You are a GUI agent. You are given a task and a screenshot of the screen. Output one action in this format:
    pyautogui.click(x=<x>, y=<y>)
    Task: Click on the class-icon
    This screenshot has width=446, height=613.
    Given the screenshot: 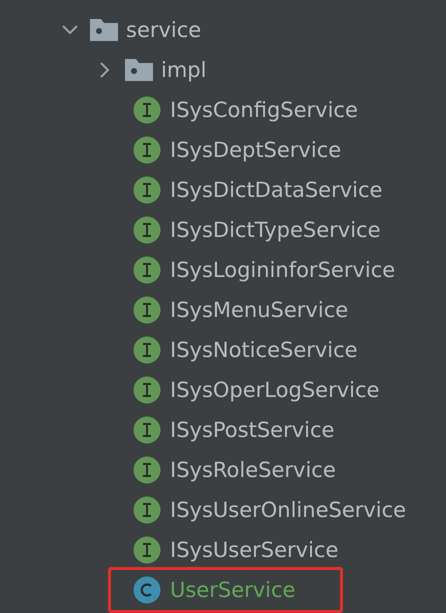 What is the action you would take?
    pyautogui.click(x=147, y=590)
    